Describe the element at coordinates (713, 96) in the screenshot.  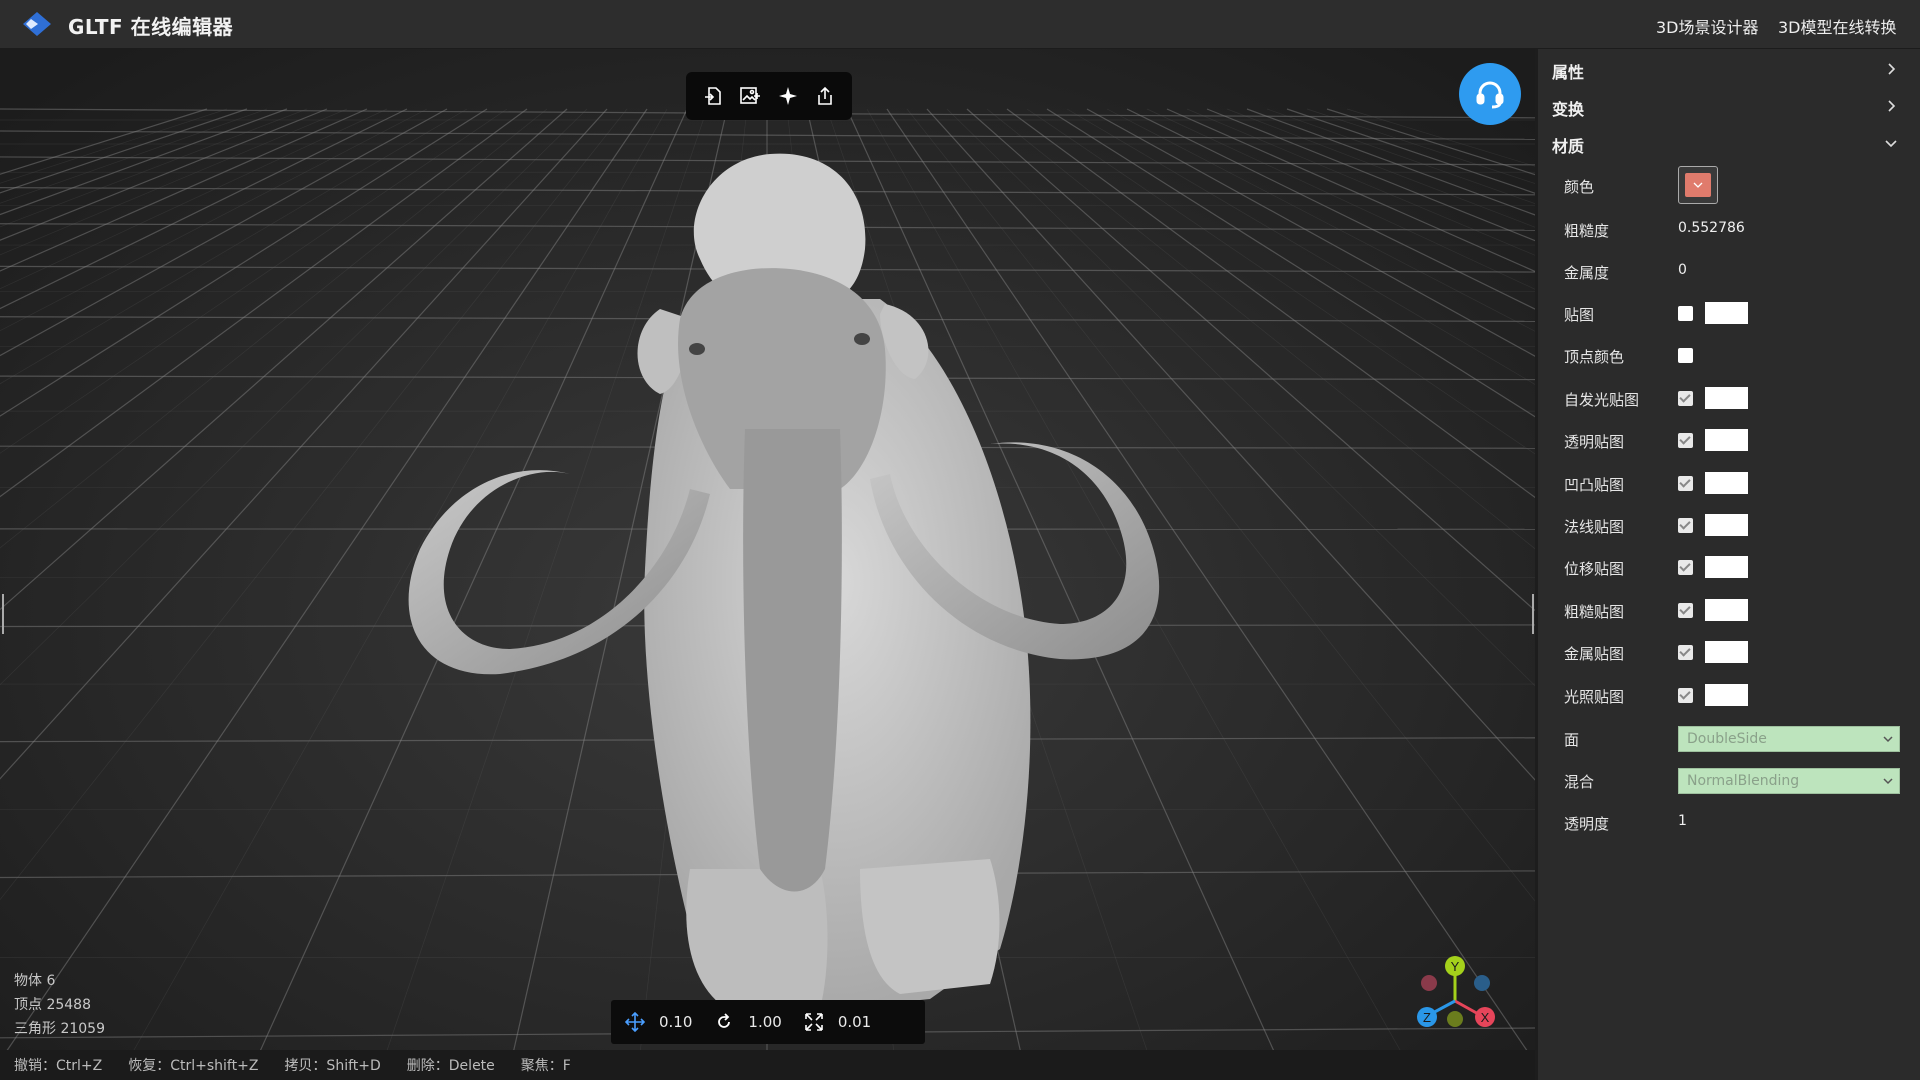
I see `import-icon` at that location.